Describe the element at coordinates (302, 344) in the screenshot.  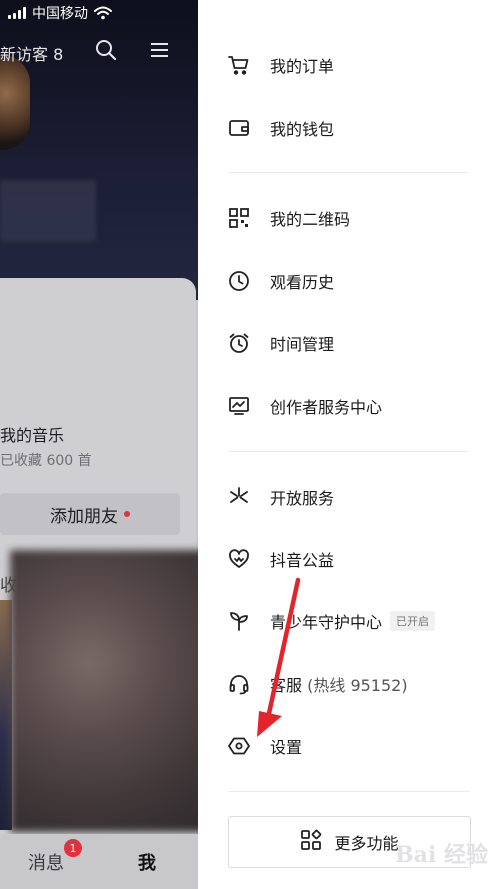
I see `menu-label: 时间管理` at that location.